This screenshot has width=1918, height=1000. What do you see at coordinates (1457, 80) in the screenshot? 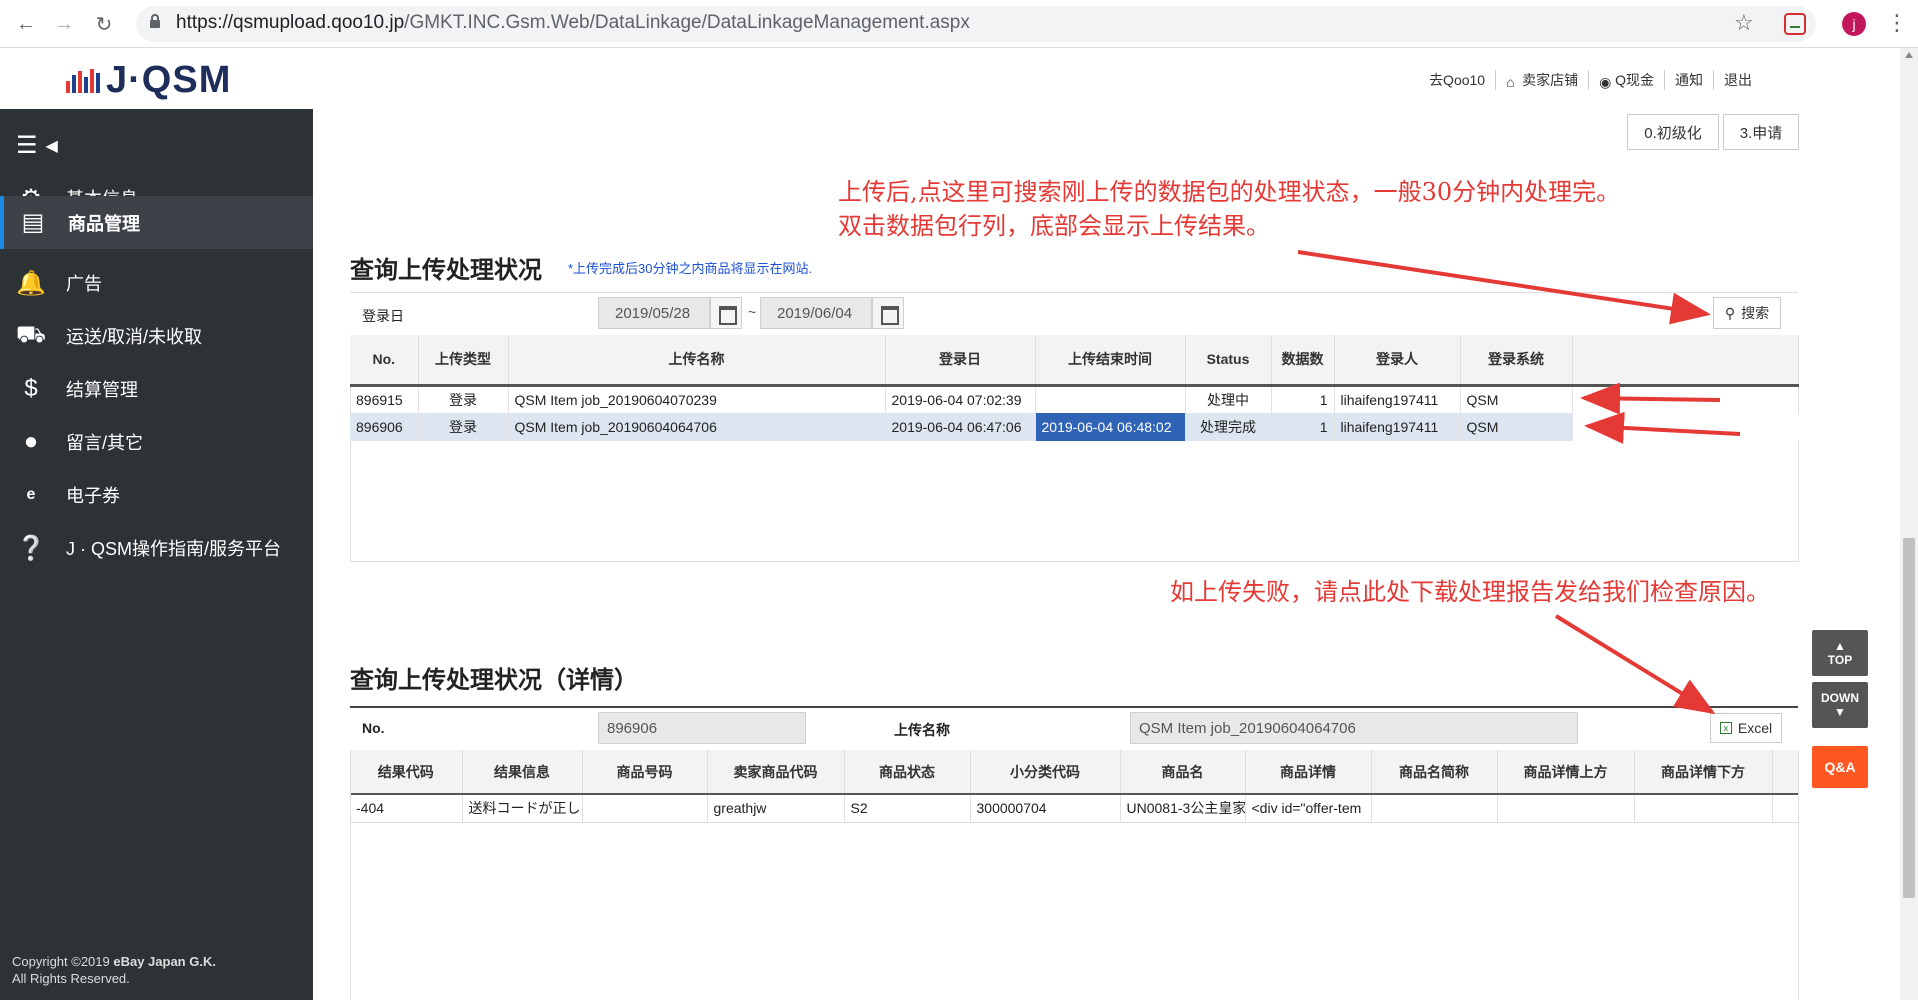
I see `link-go-qoo10: 去Qoo10` at bounding box center [1457, 80].